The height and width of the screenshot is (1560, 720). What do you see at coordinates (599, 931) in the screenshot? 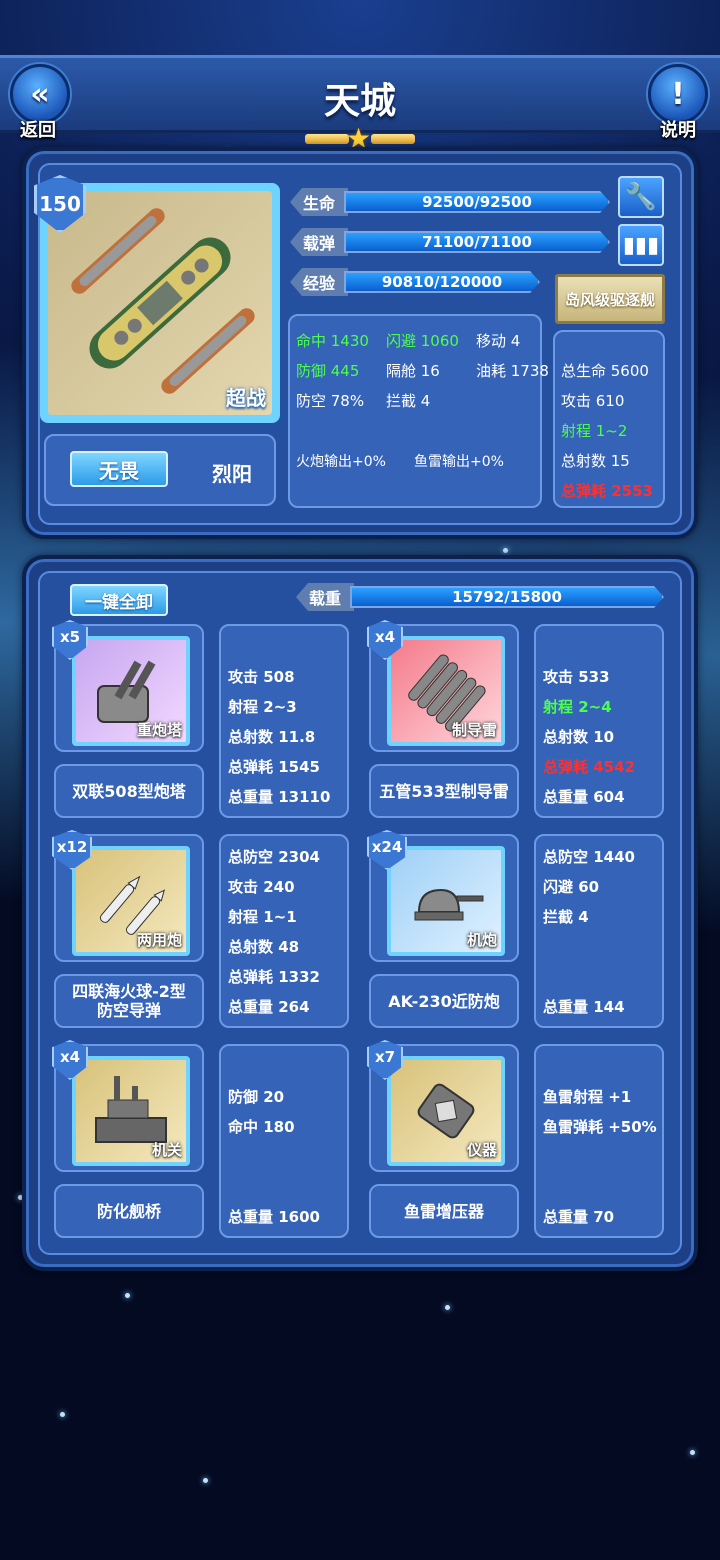
I see `equipment-stats: 总防空 1440 闪避 60 拦截 4 总重量 144` at bounding box center [599, 931].